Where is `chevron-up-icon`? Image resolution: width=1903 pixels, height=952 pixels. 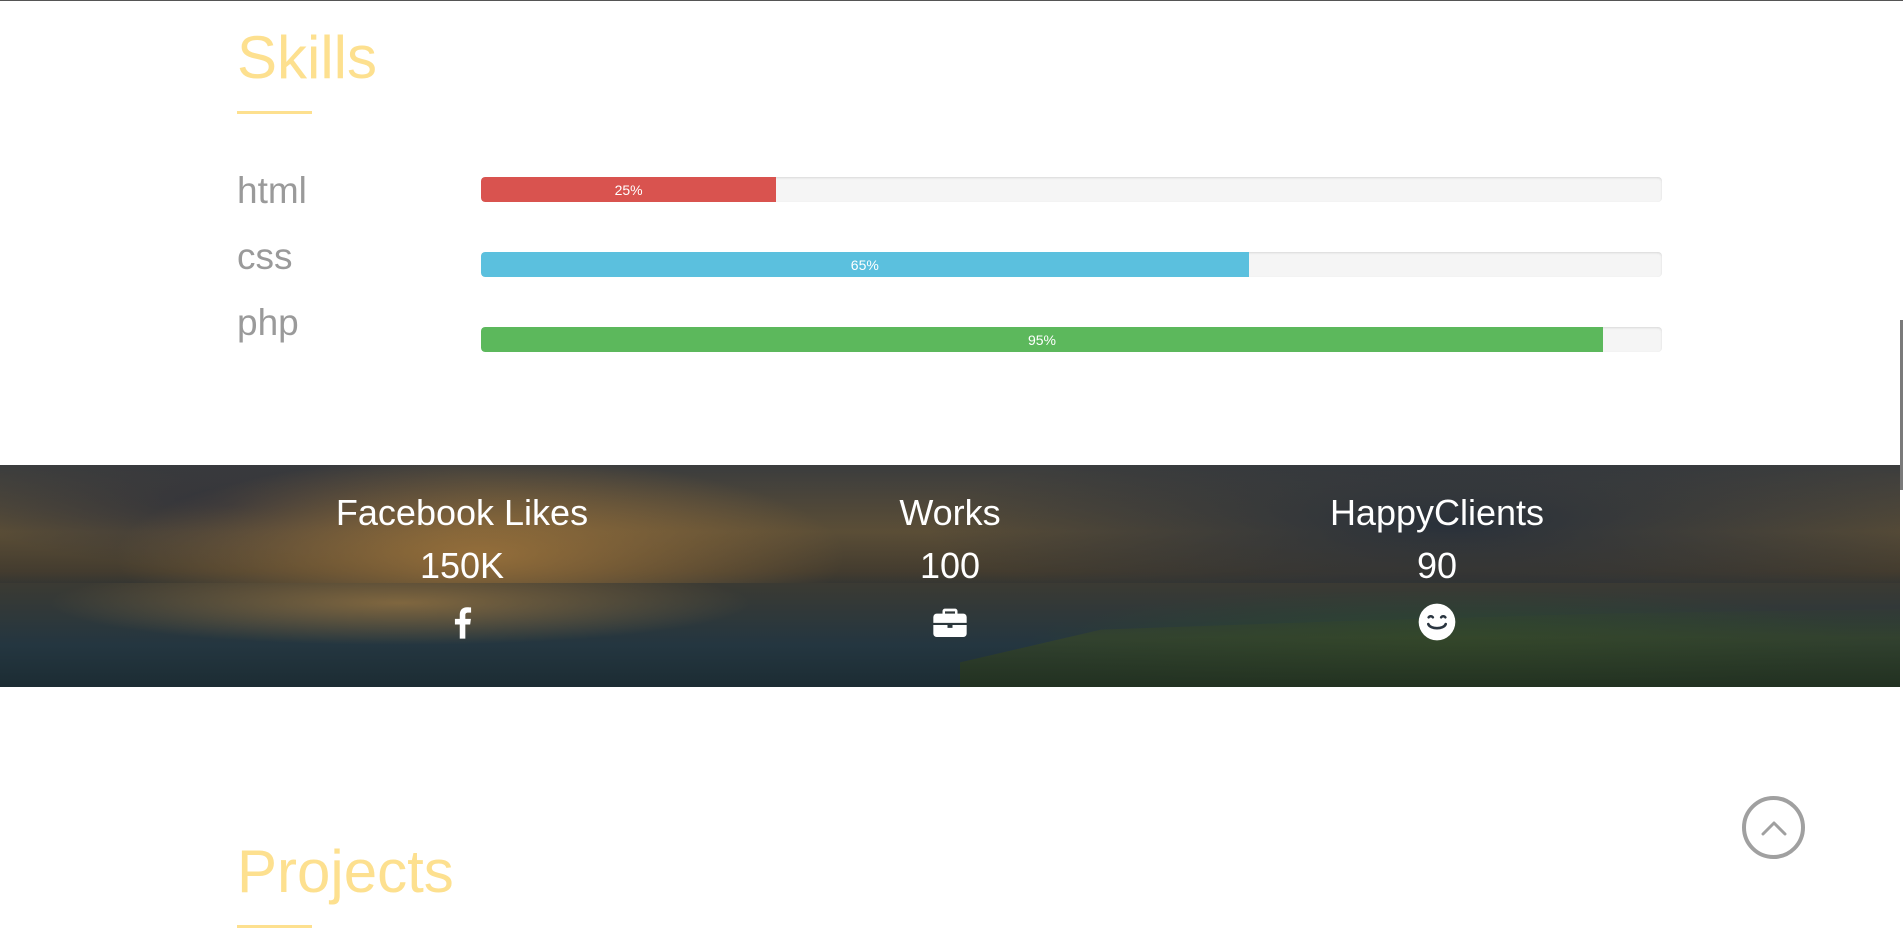
chevron-up-icon is located at coordinates (1773, 828).